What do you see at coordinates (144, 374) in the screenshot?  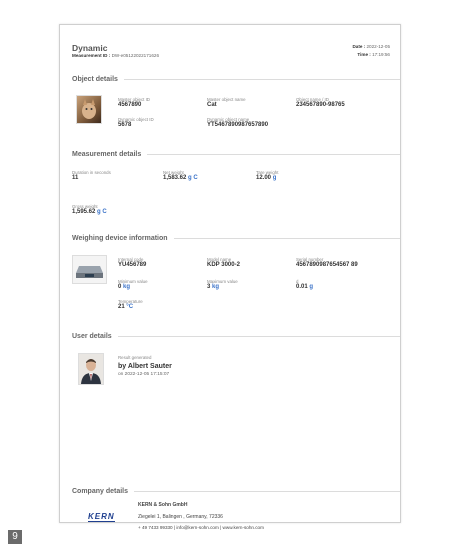 I see `generated-datetime: on 2022-12-05 17:15:07` at bounding box center [144, 374].